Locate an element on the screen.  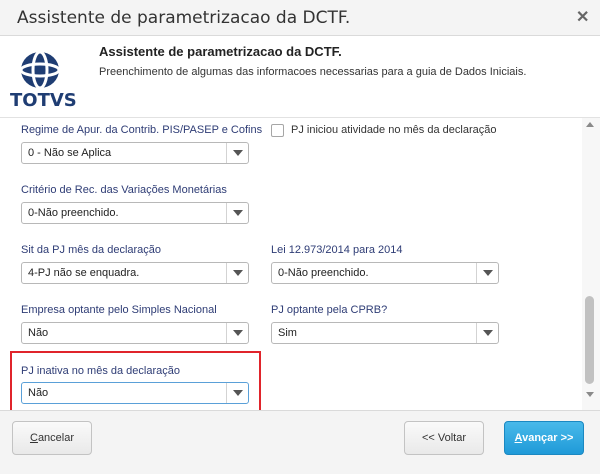
regime-value: 0 - Não se Aplica is located at coordinates (70, 153).